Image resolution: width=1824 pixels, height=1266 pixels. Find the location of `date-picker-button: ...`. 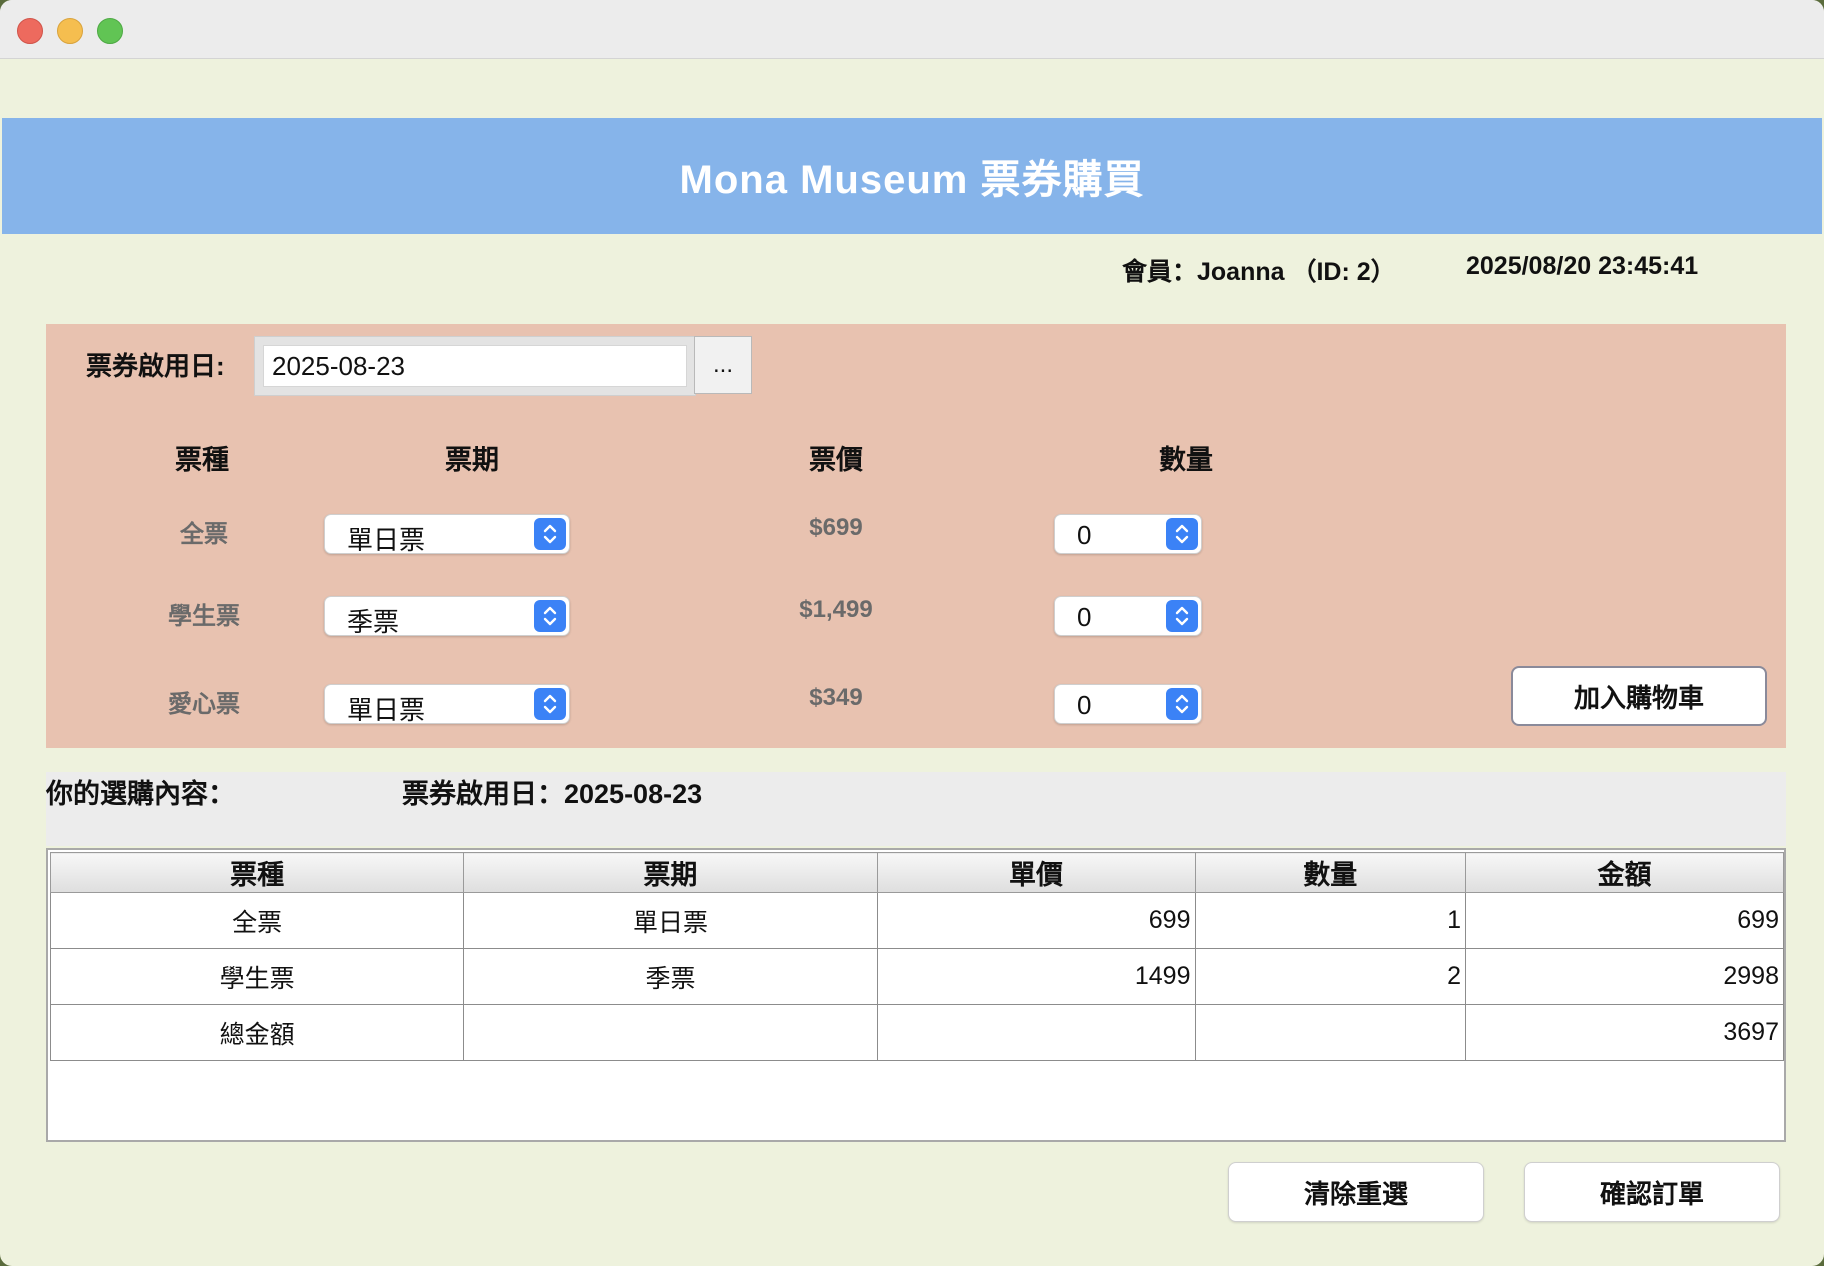

date-picker-button: ... is located at coordinates (723, 365).